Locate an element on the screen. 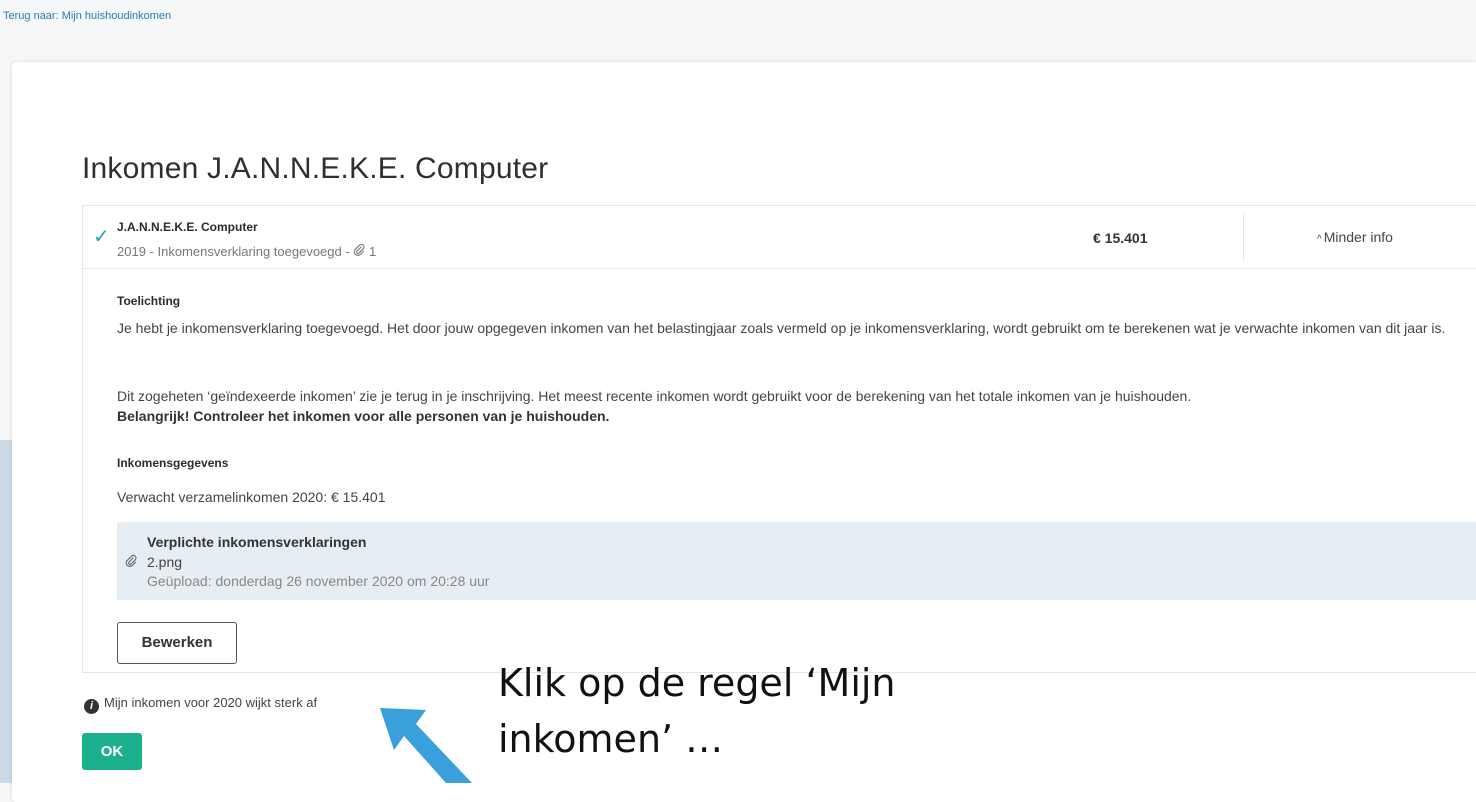  annotation-arrow-icon is located at coordinates (426, 745).